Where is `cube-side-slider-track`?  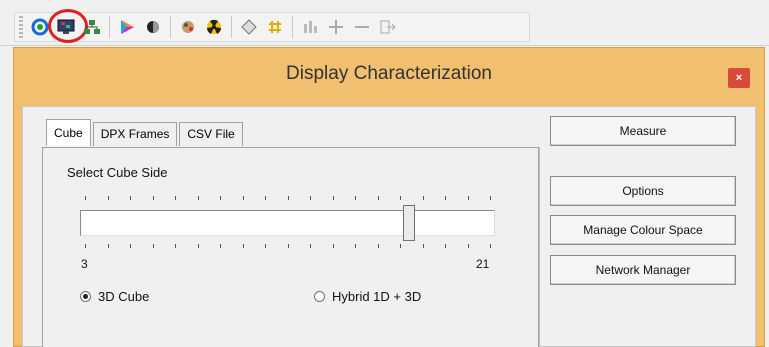
cube-side-slider-track is located at coordinates (287, 223).